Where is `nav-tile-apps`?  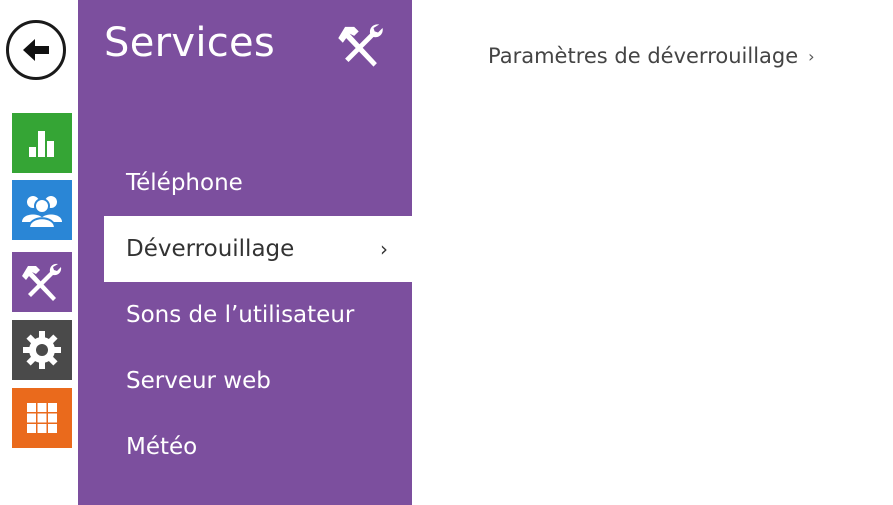
nav-tile-apps is located at coordinates (42, 418).